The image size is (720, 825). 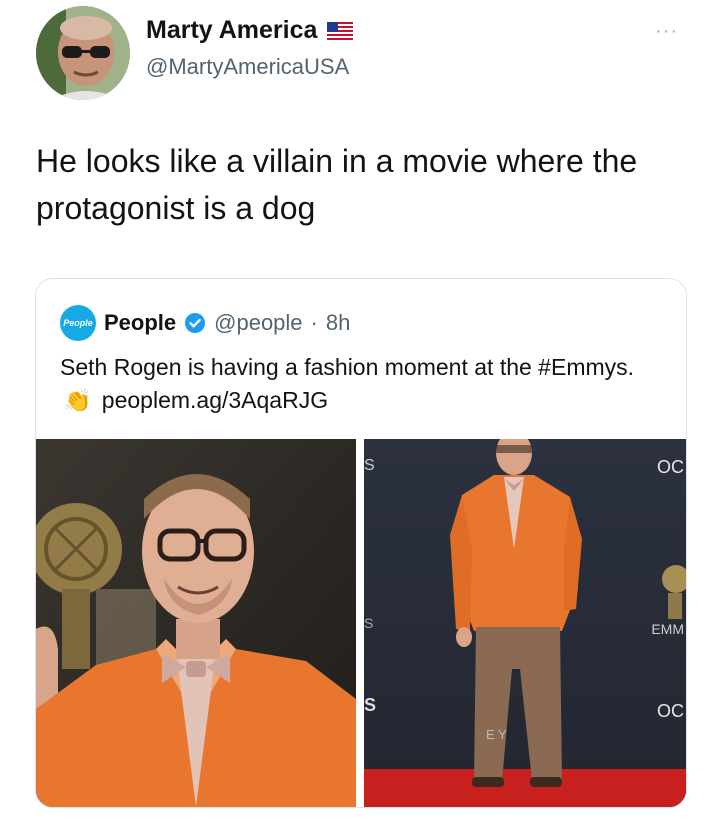 I want to click on author-name-row: Marty America, so click(x=250, y=30).